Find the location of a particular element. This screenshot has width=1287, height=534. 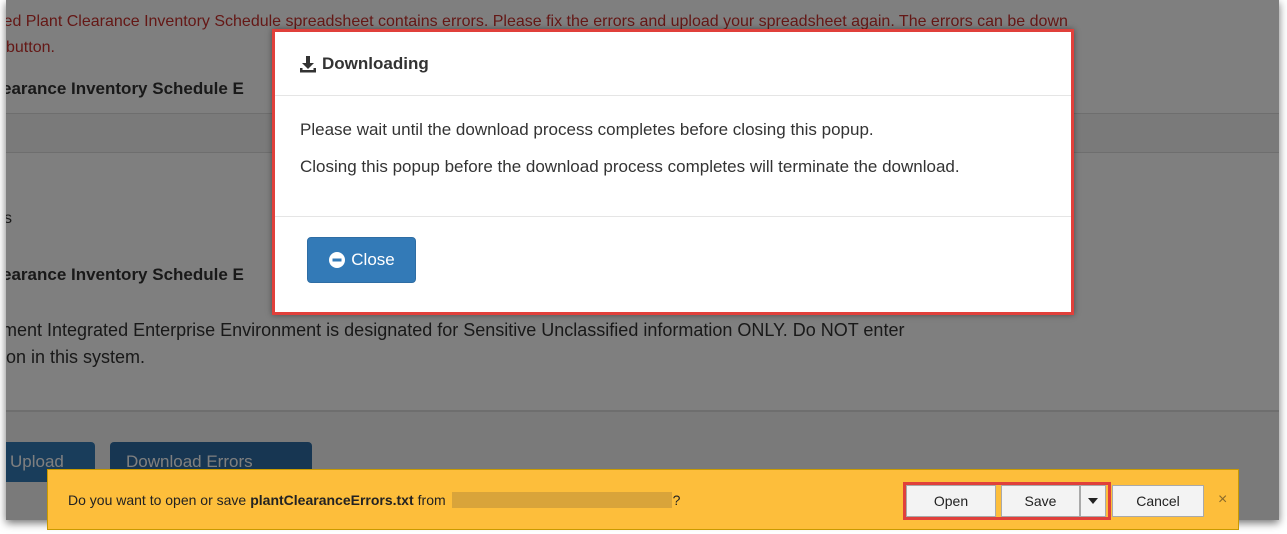

download-prompt-prefix: Do you want to open or save is located at coordinates (157, 499).